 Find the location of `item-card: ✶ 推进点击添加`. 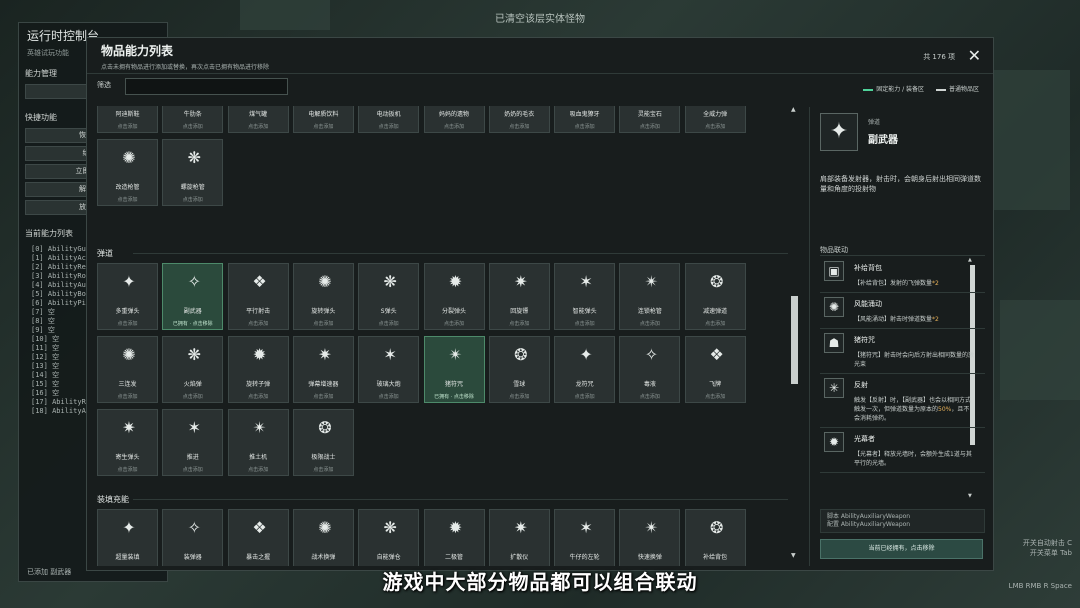

item-card: ✶ 推进点击添加 is located at coordinates (193, 442).